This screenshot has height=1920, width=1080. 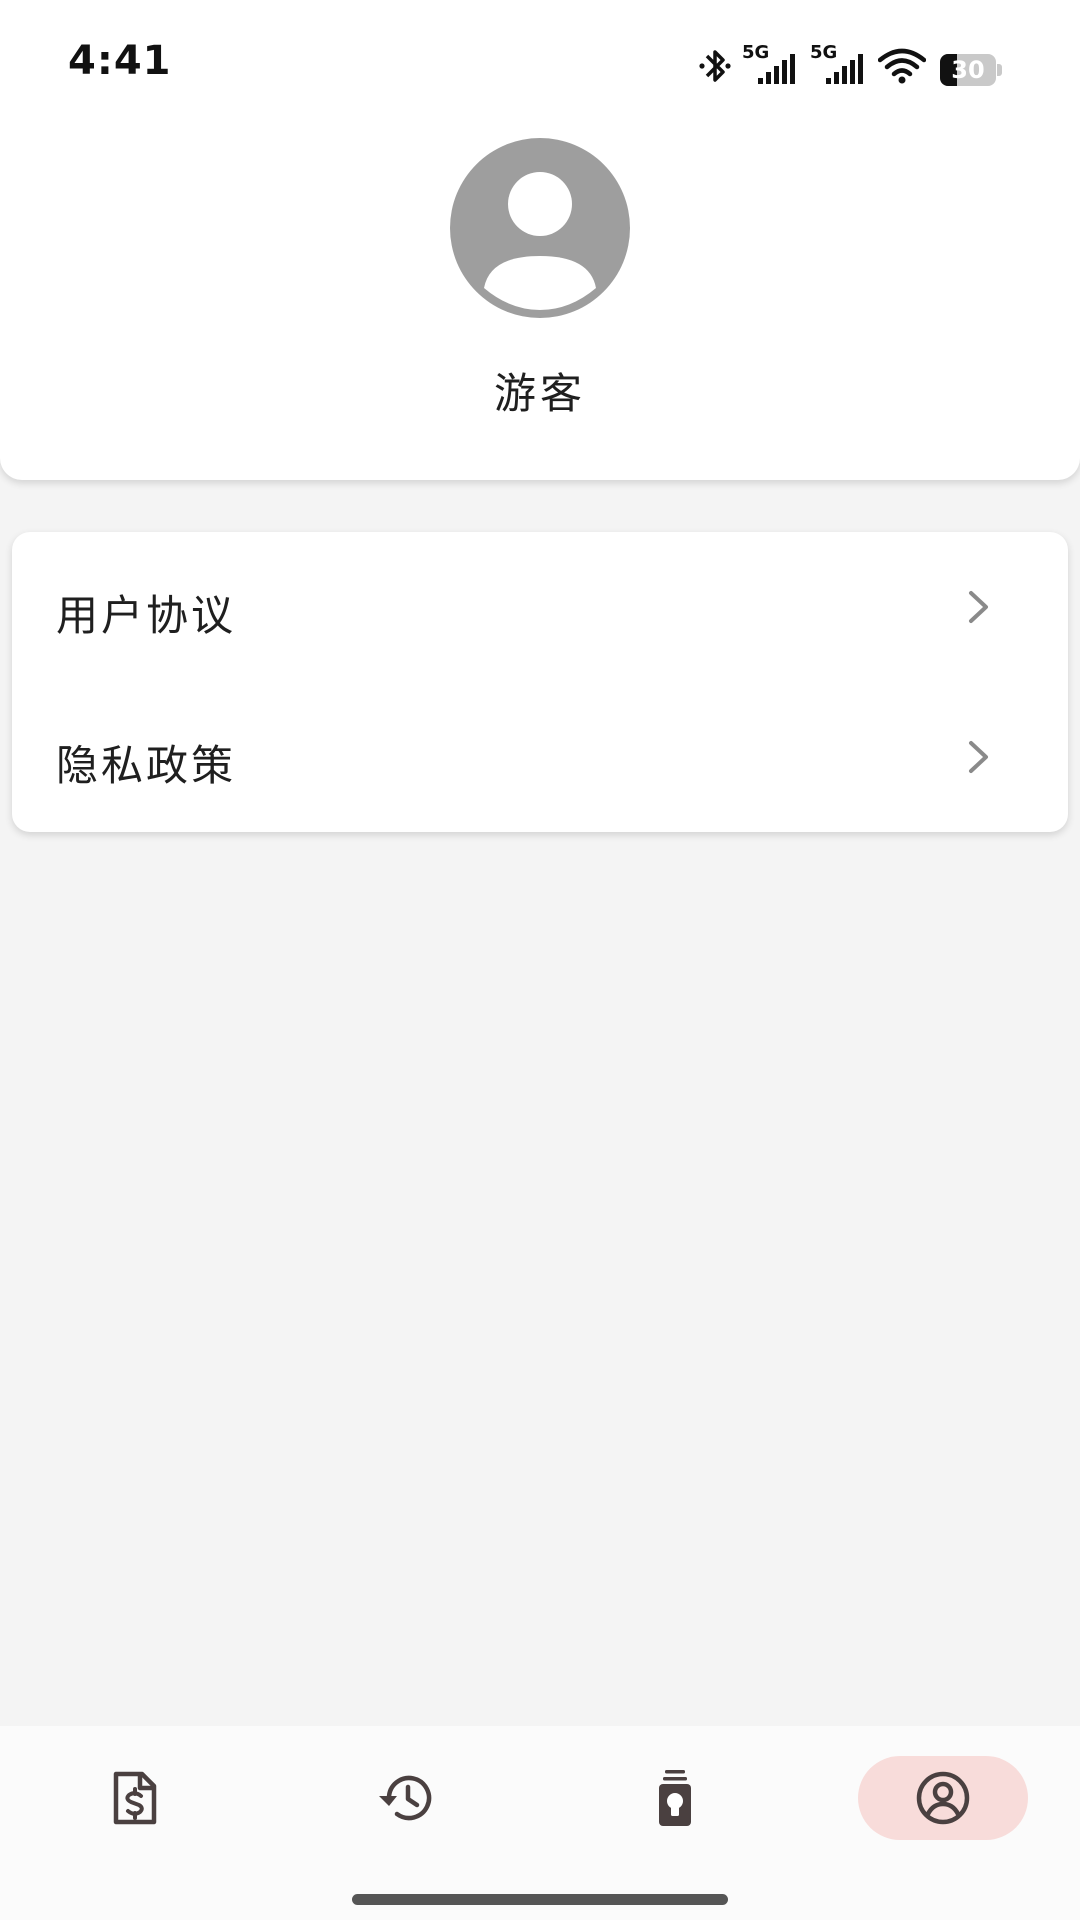 I want to click on menu-item-privacy-policy: 隐私政策, so click(x=540, y=757).